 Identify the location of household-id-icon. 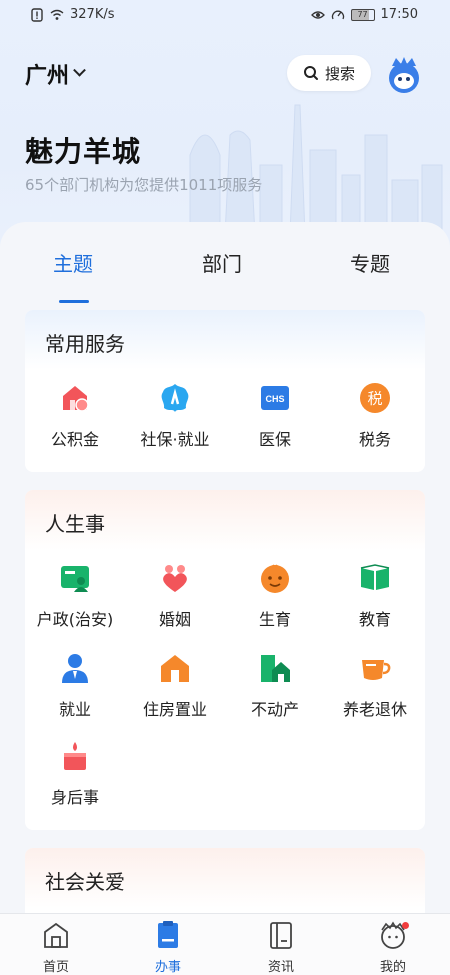
(75, 579).